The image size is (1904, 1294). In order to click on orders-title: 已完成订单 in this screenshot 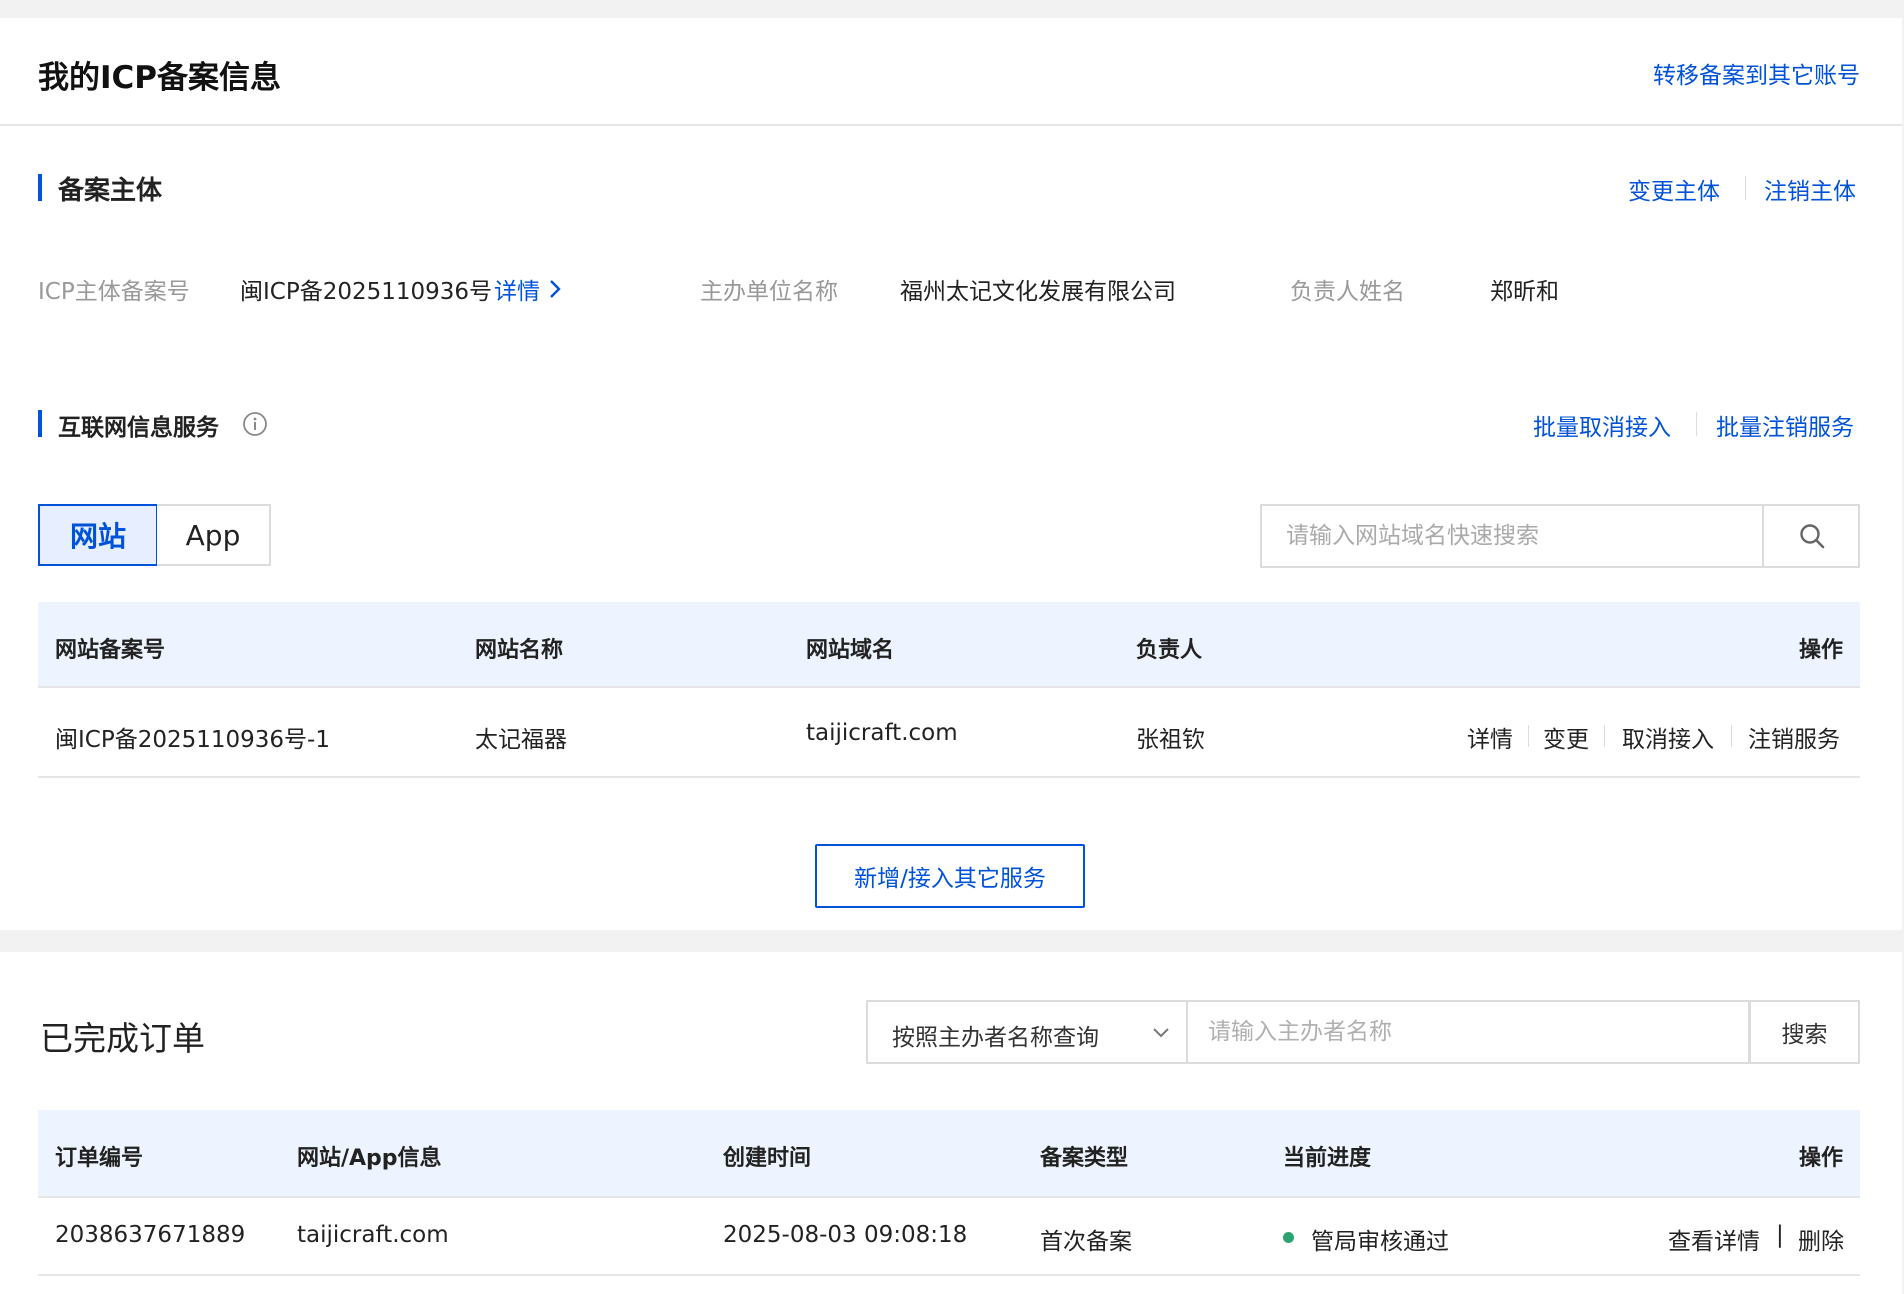, I will do `click(122, 1038)`.